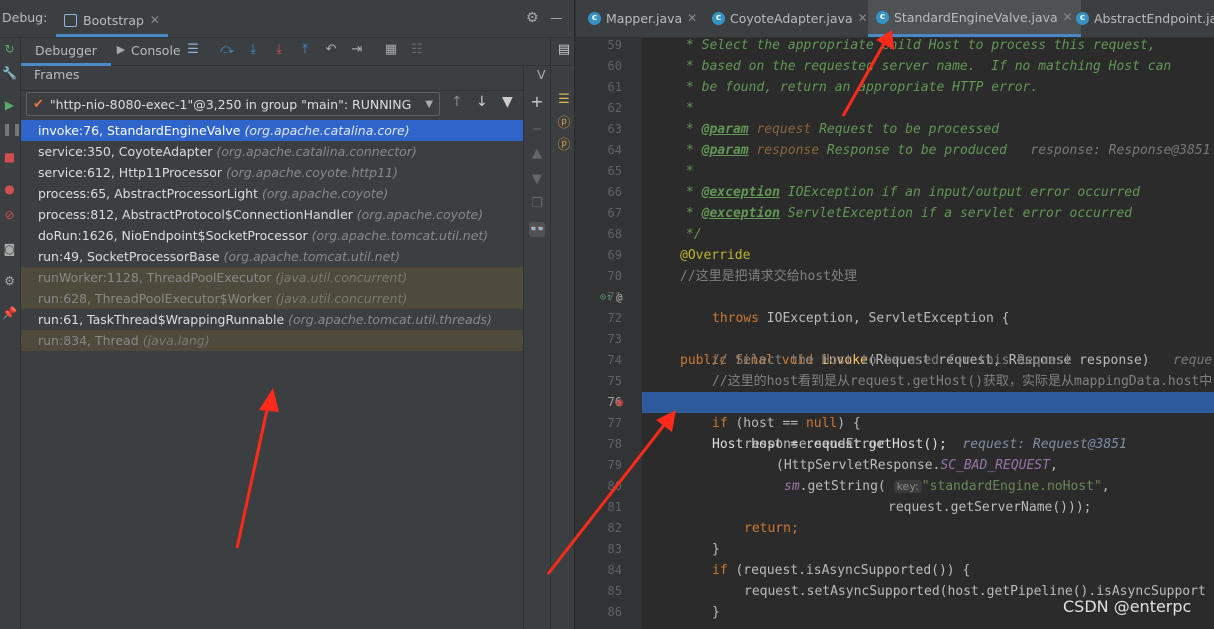 The image size is (1214, 629). I want to click on arrow-frames, so click(253, 472).